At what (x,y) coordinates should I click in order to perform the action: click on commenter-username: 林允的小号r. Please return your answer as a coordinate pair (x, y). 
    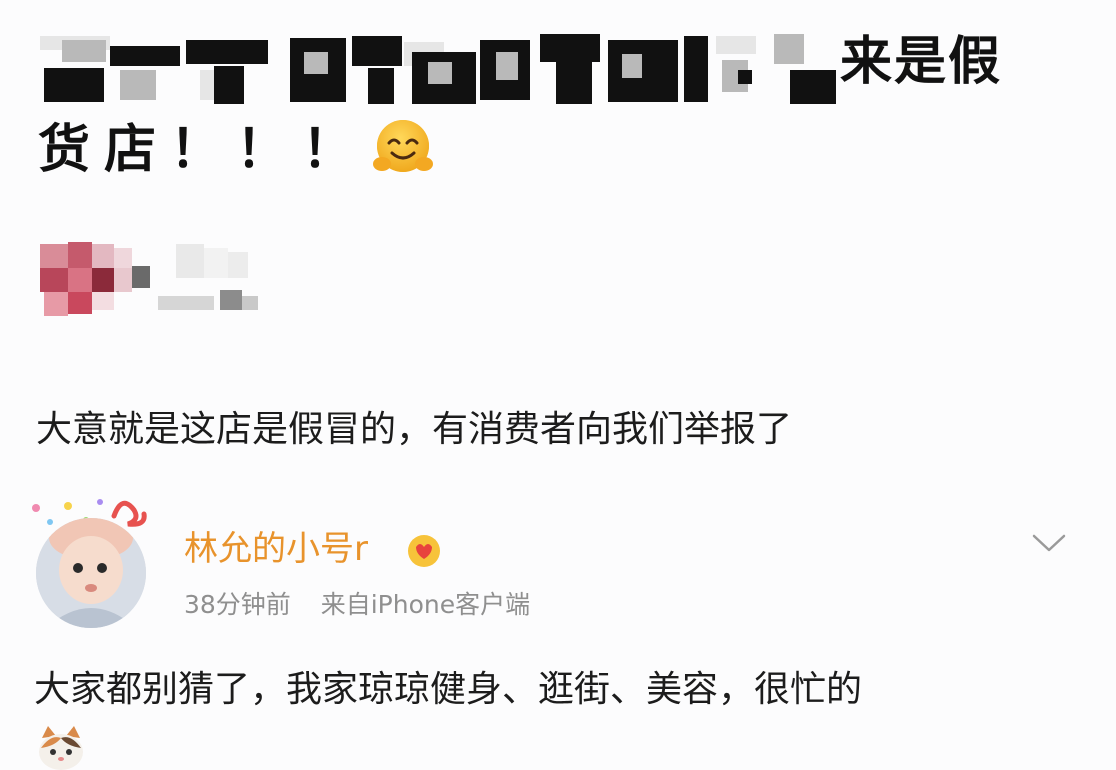
    Looking at the image, I should click on (276, 549).